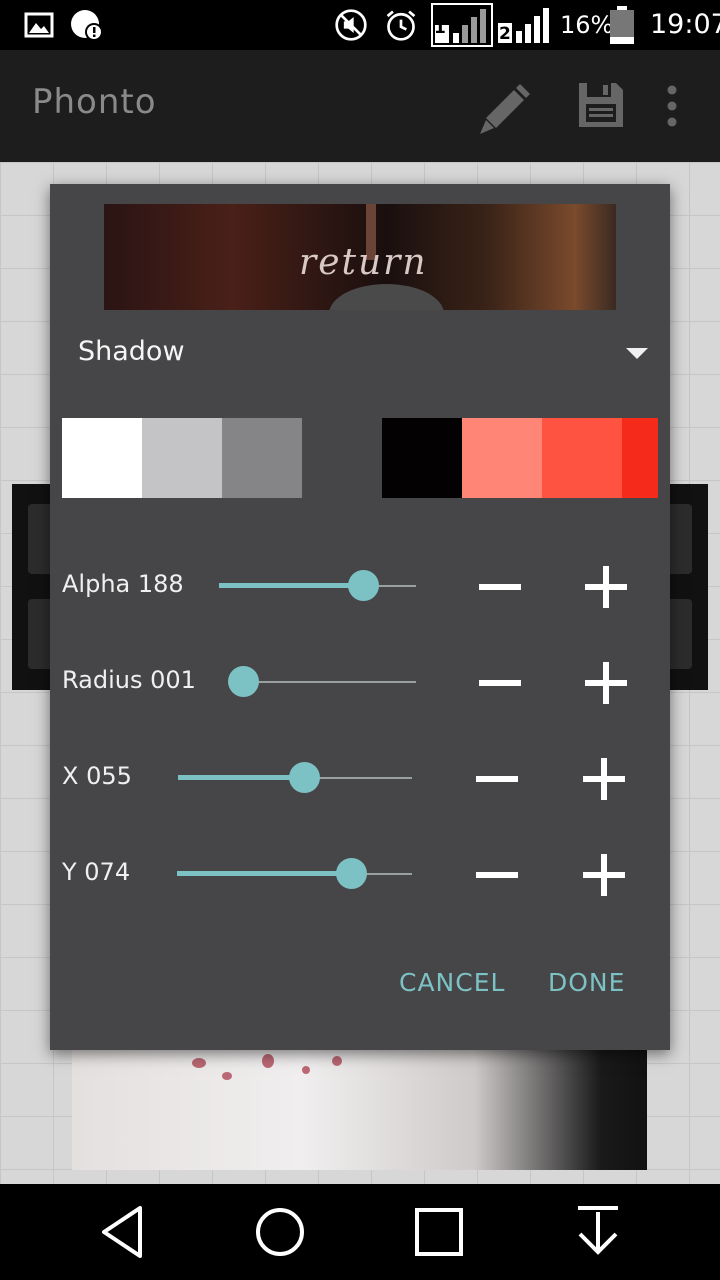  Describe the element at coordinates (586, 982) in the screenshot. I see `done-button: DONE` at that location.